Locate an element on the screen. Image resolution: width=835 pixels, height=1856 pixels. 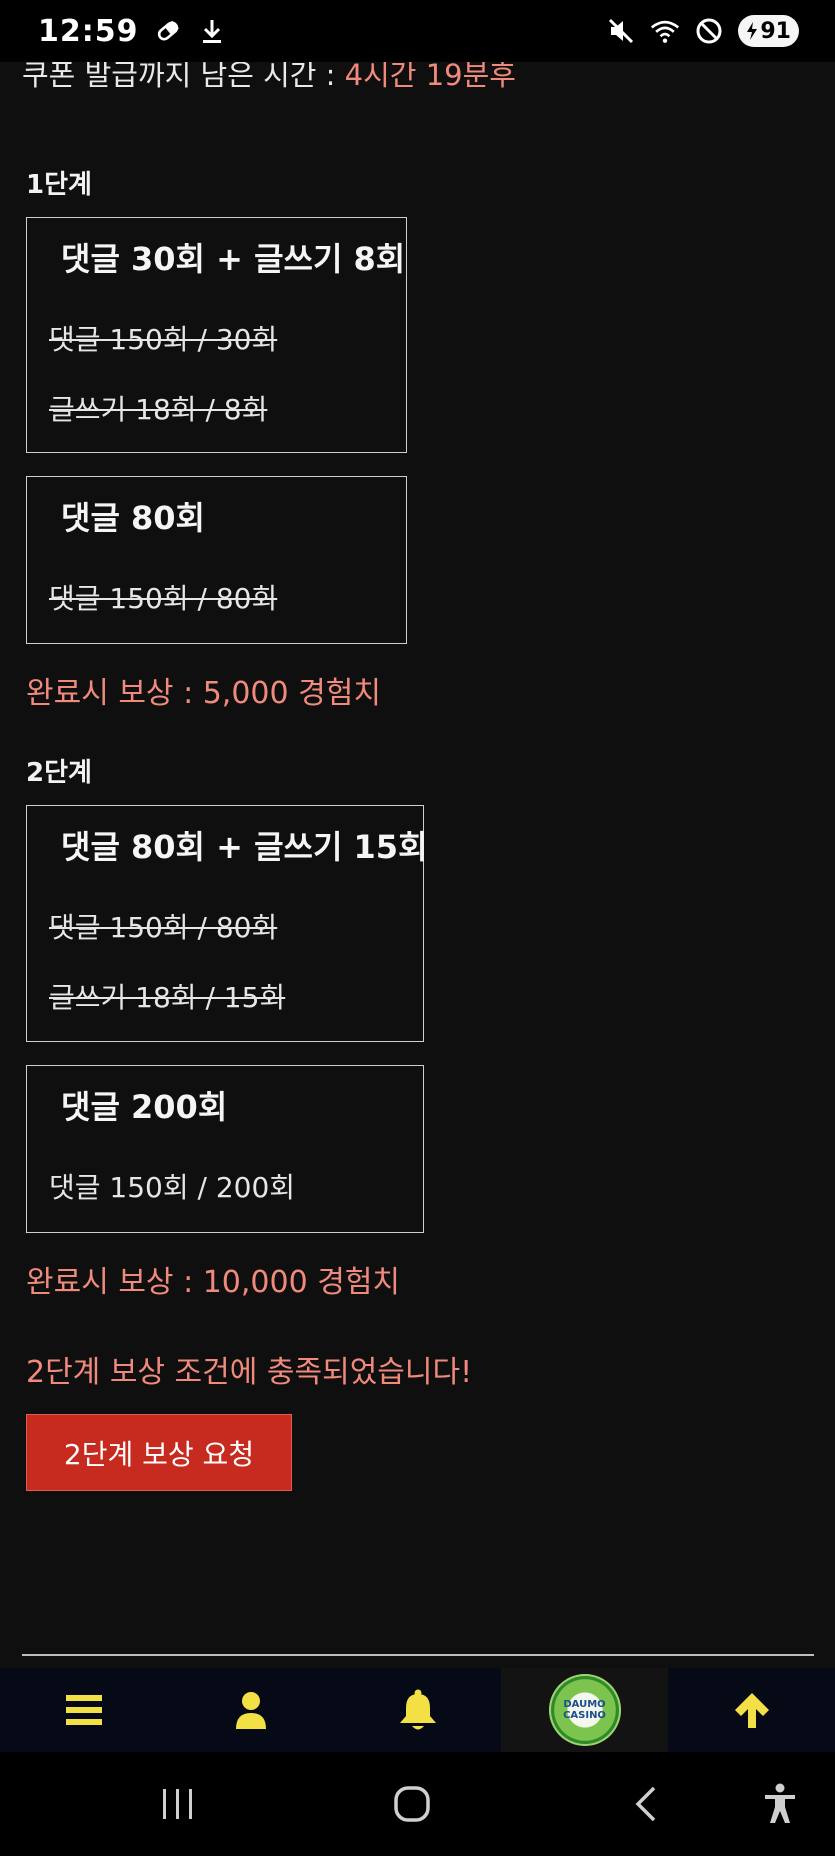
bell-icon is located at coordinates (417, 1709).